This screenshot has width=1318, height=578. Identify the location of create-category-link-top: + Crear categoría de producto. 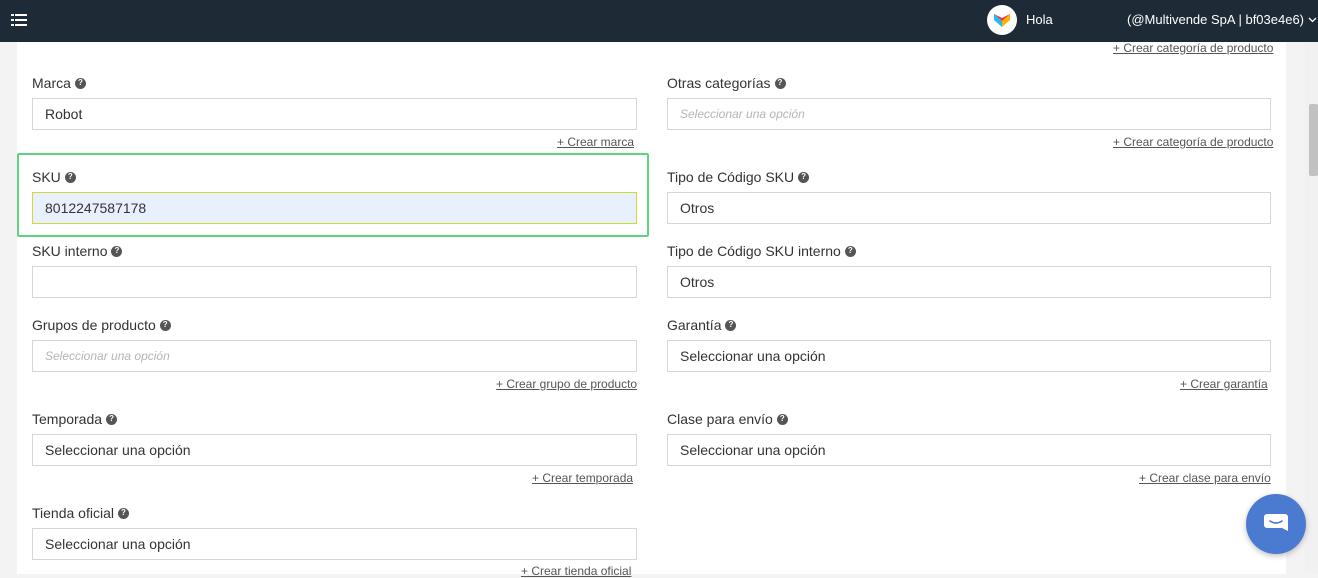
(1193, 48).